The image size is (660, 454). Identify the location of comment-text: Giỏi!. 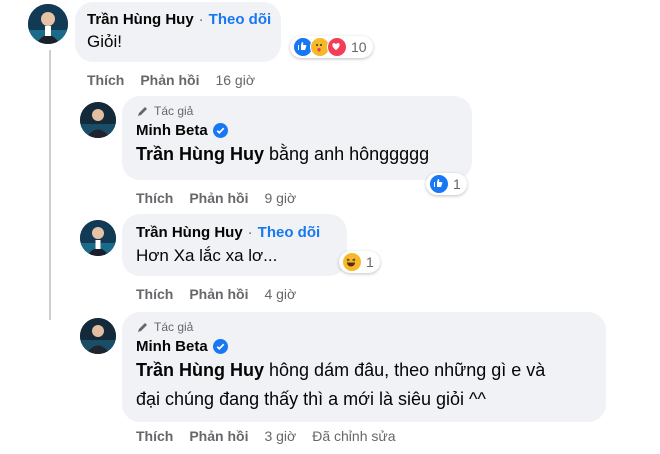
(104, 41).